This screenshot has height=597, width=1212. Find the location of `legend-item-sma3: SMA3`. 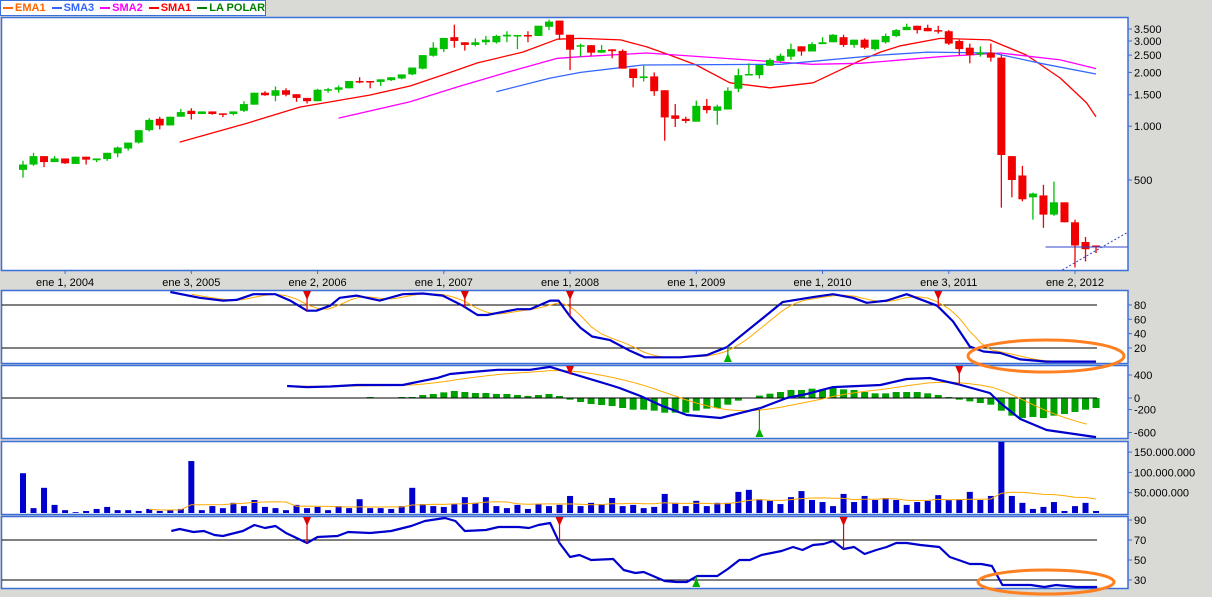

legend-item-sma3: SMA3 is located at coordinates (72, 8).